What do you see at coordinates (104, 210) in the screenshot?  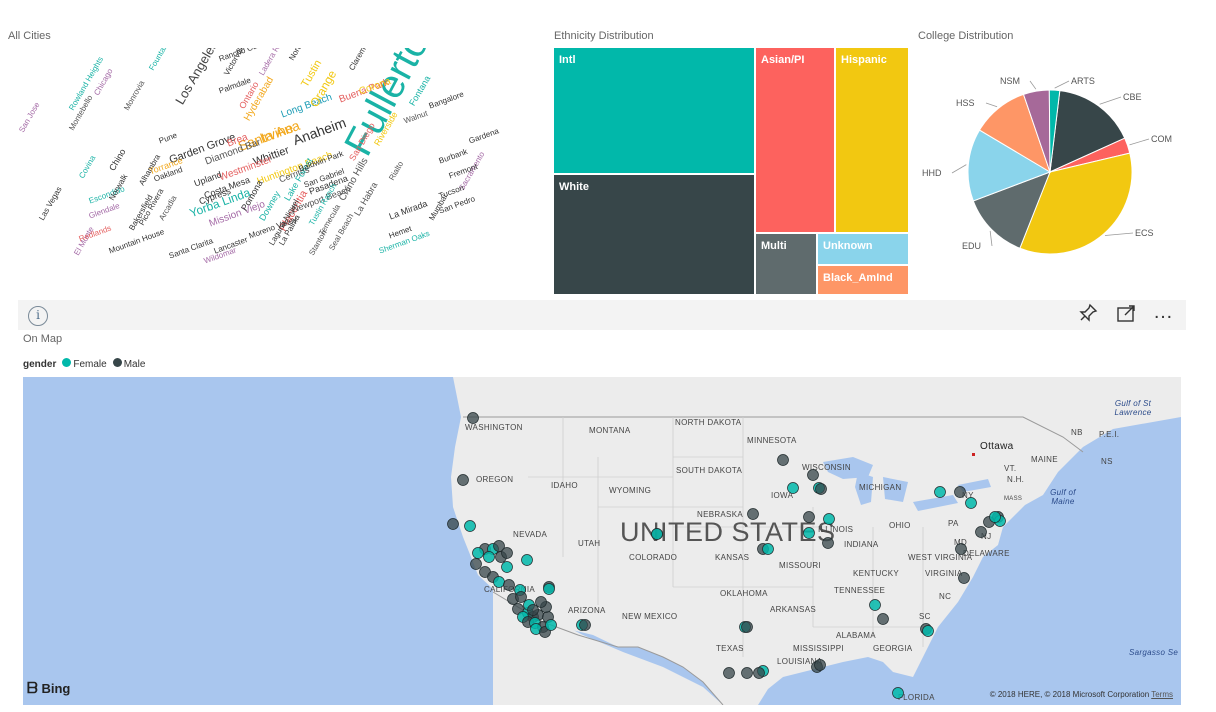 I see `city-word: Glendale` at bounding box center [104, 210].